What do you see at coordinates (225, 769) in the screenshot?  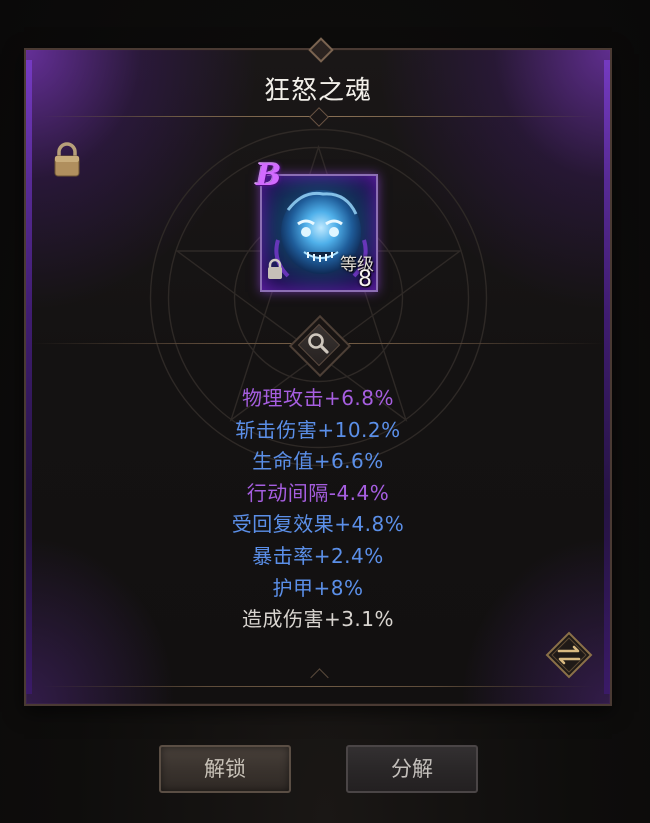 I see `unlock-button: 解锁` at bounding box center [225, 769].